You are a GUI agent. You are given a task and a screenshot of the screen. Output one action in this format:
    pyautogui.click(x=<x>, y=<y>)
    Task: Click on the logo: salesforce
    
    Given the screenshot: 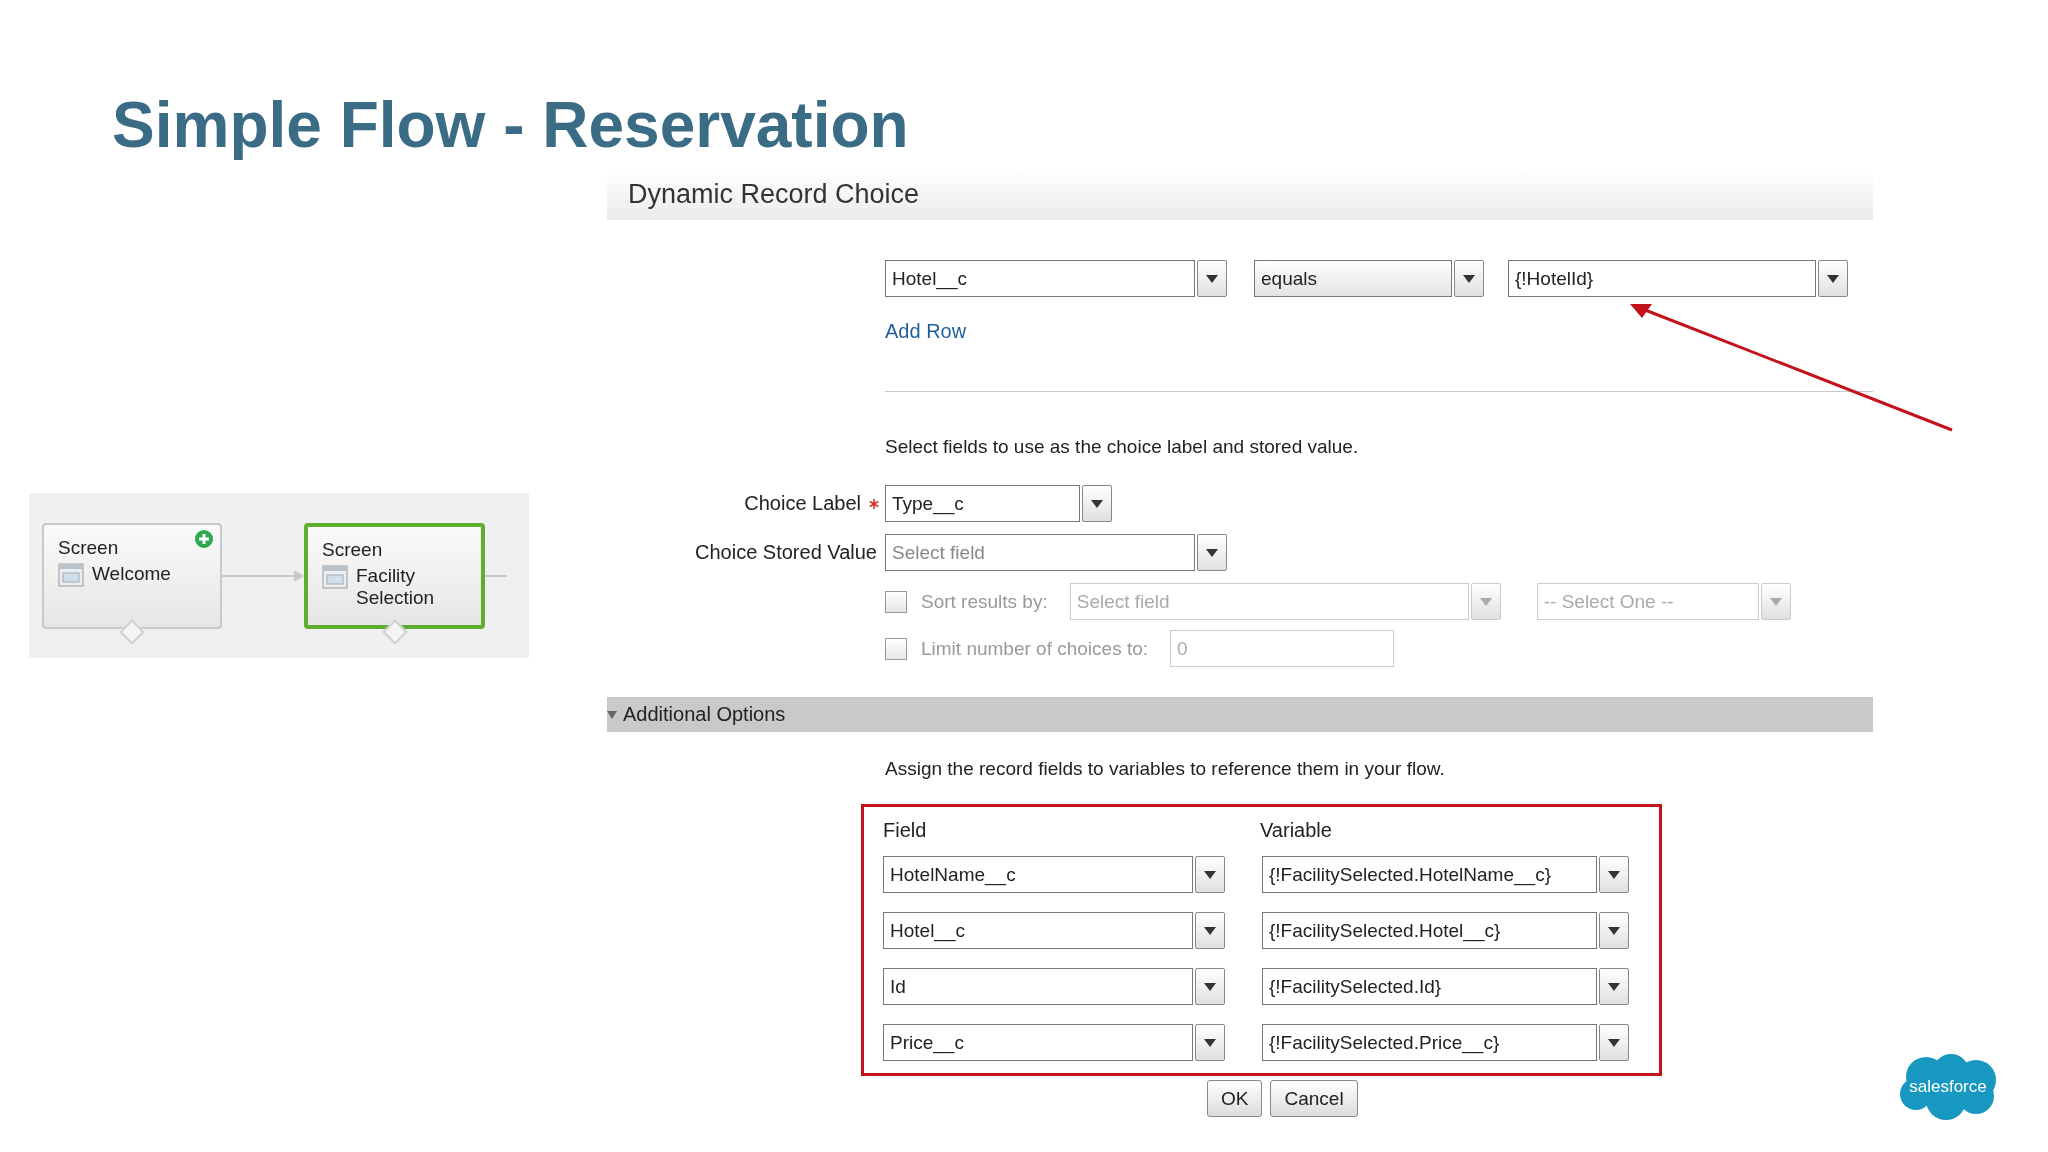 What is the action you would take?
    pyautogui.click(x=1948, y=1087)
    